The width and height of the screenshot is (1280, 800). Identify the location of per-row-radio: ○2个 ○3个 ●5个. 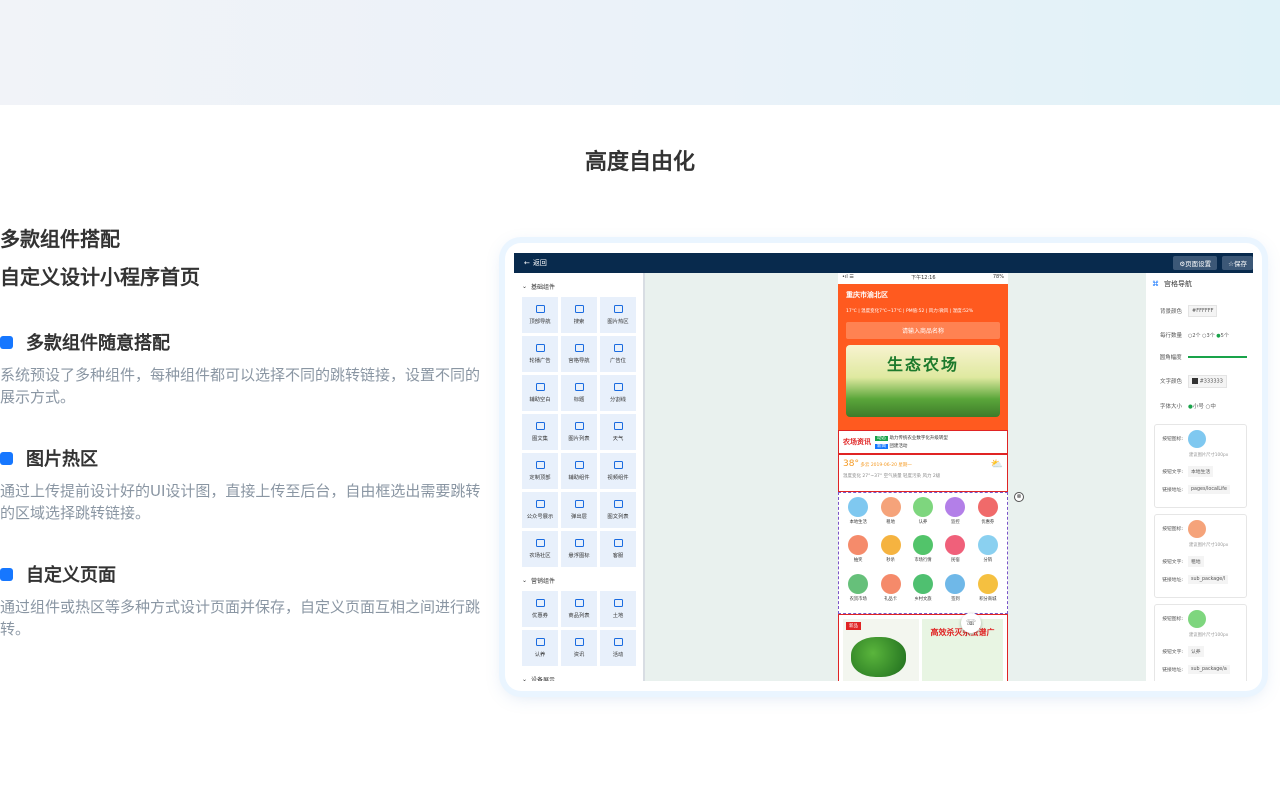
(1208, 335).